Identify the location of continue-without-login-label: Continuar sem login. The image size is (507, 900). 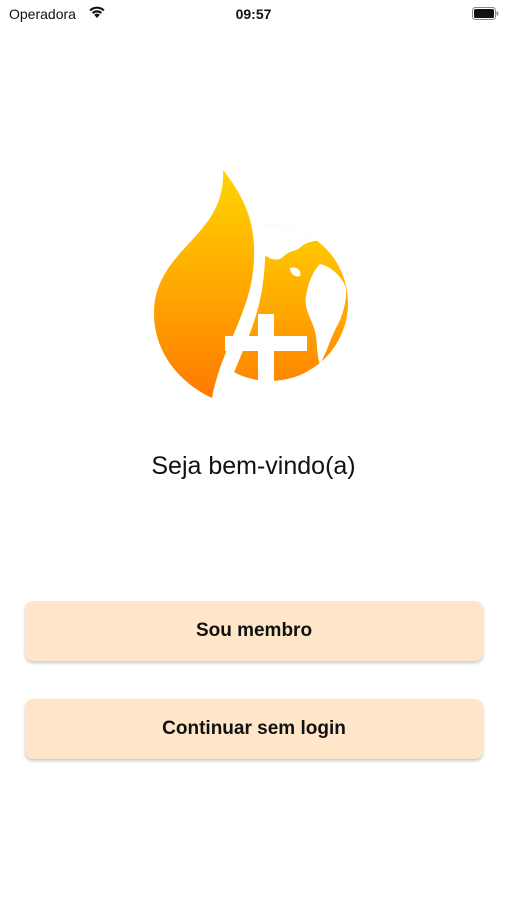
(254, 728).